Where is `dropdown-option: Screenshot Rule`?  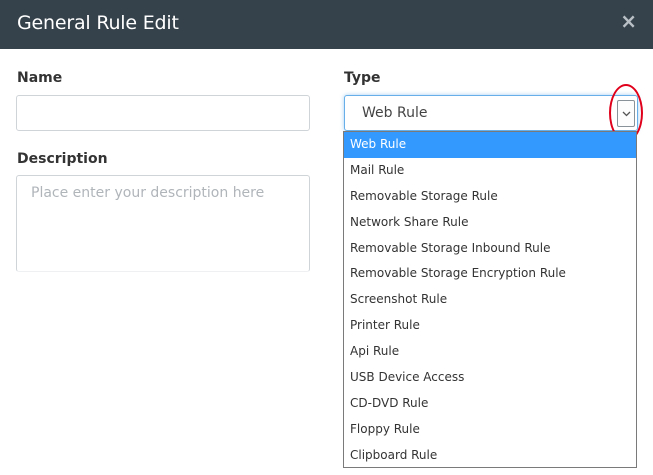
dropdown-option: Screenshot Rule is located at coordinates (490, 300).